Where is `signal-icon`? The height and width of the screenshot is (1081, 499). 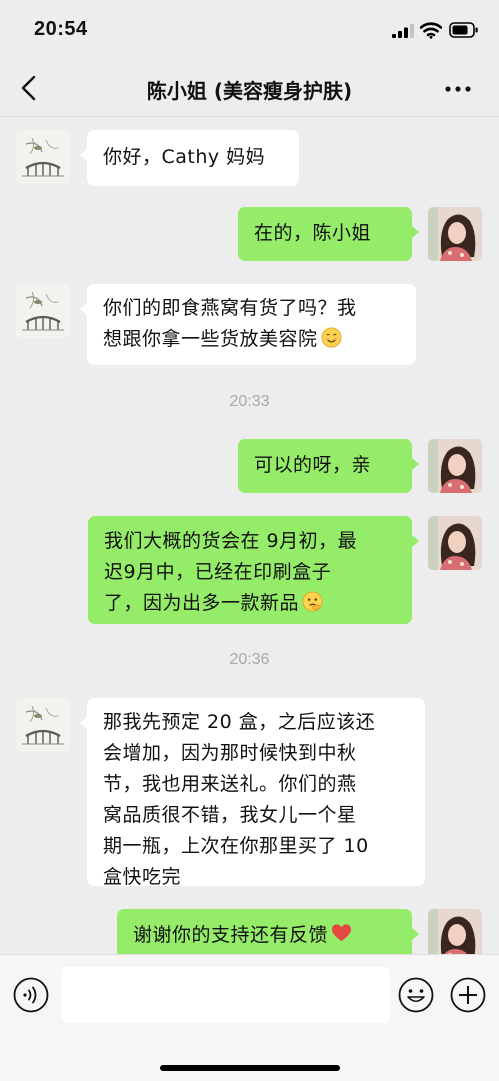
signal-icon is located at coordinates (403, 31).